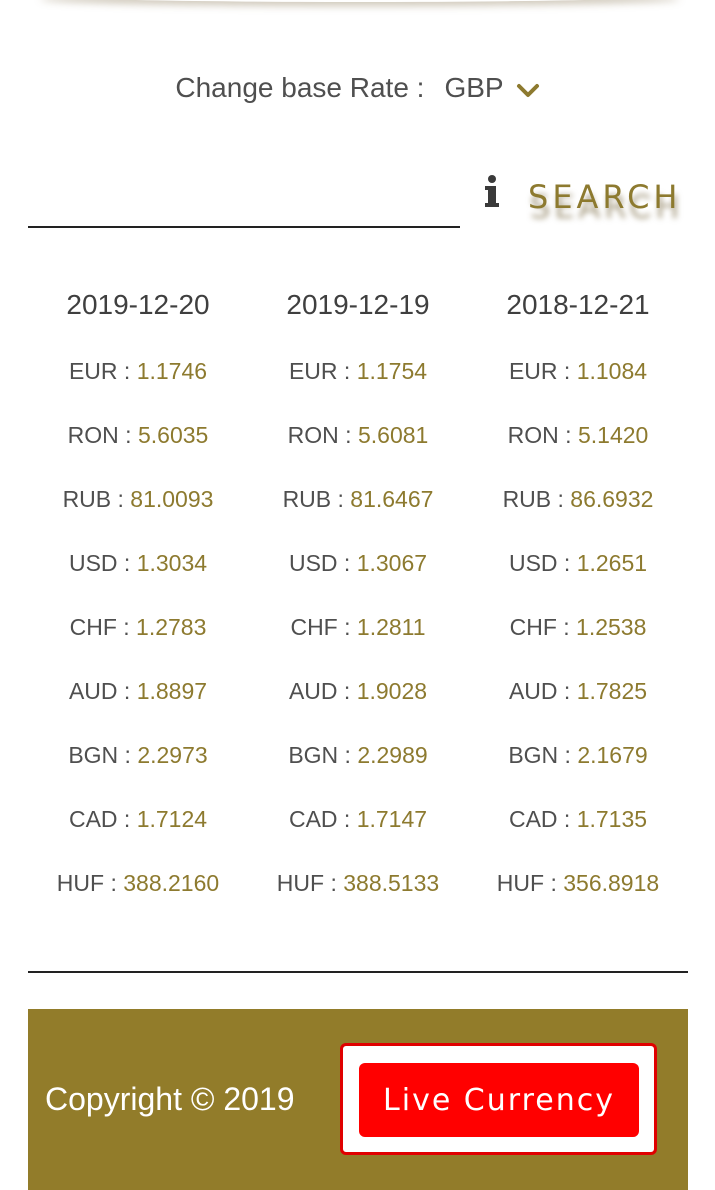 The width and height of the screenshot is (715, 1190). Describe the element at coordinates (138, 819) in the screenshot. I see `rate-row: CAD : 1.7124` at that location.